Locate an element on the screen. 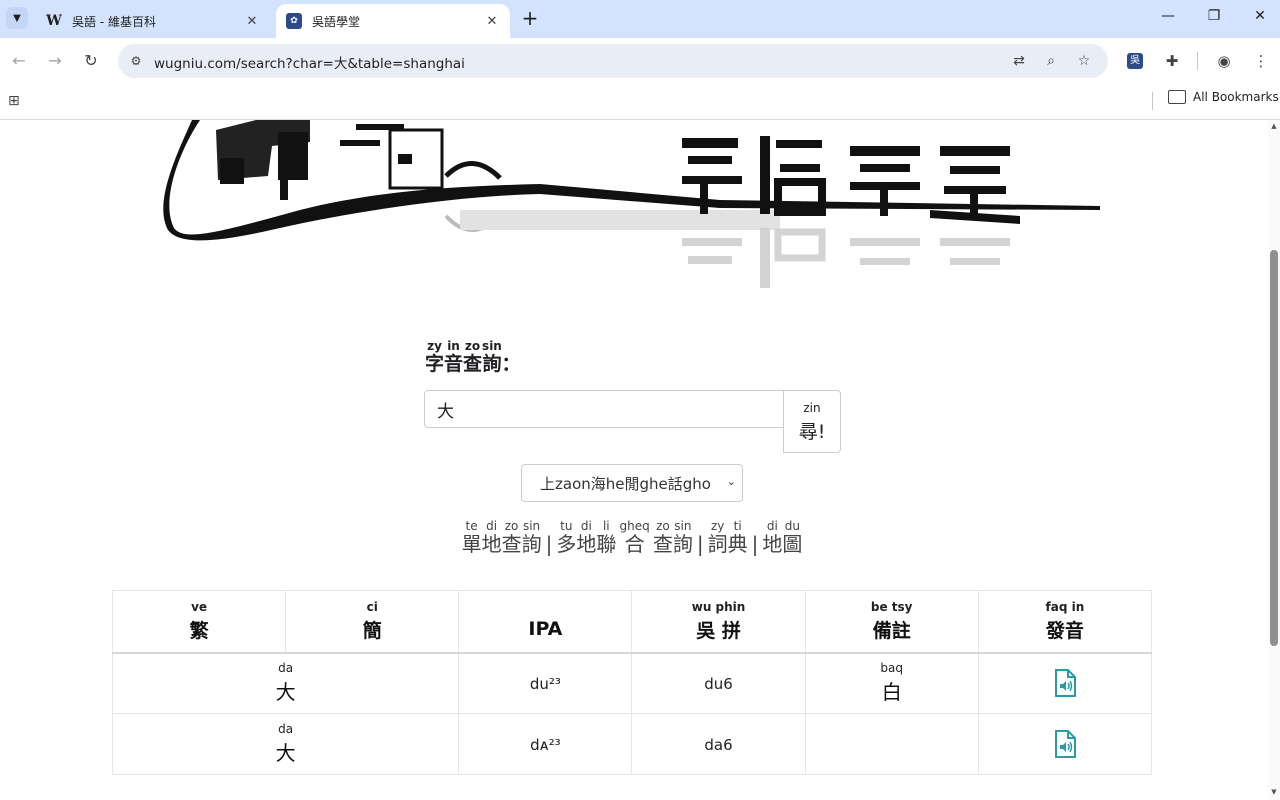 Image resolution: width=1280 pixels, height=800 pixels. mode-link-map: 地di圖du is located at coordinates (782, 537).